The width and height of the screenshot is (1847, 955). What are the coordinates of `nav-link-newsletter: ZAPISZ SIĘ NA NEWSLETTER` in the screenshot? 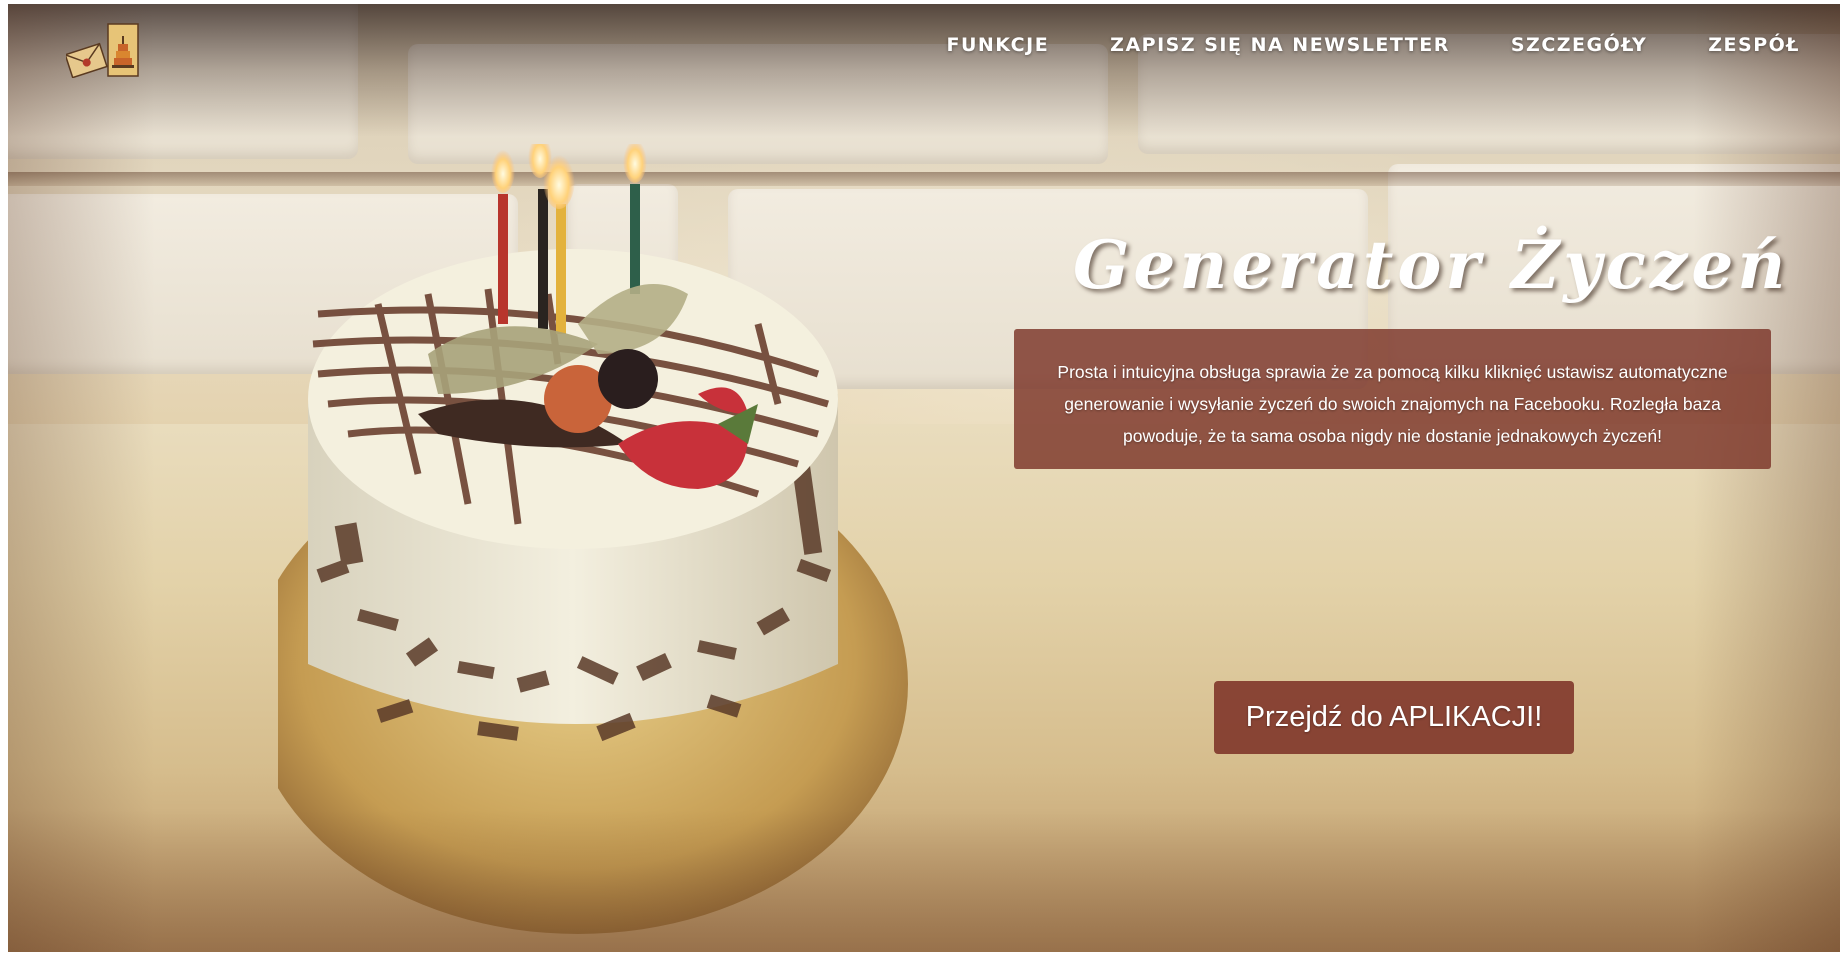 It's located at (1280, 45).